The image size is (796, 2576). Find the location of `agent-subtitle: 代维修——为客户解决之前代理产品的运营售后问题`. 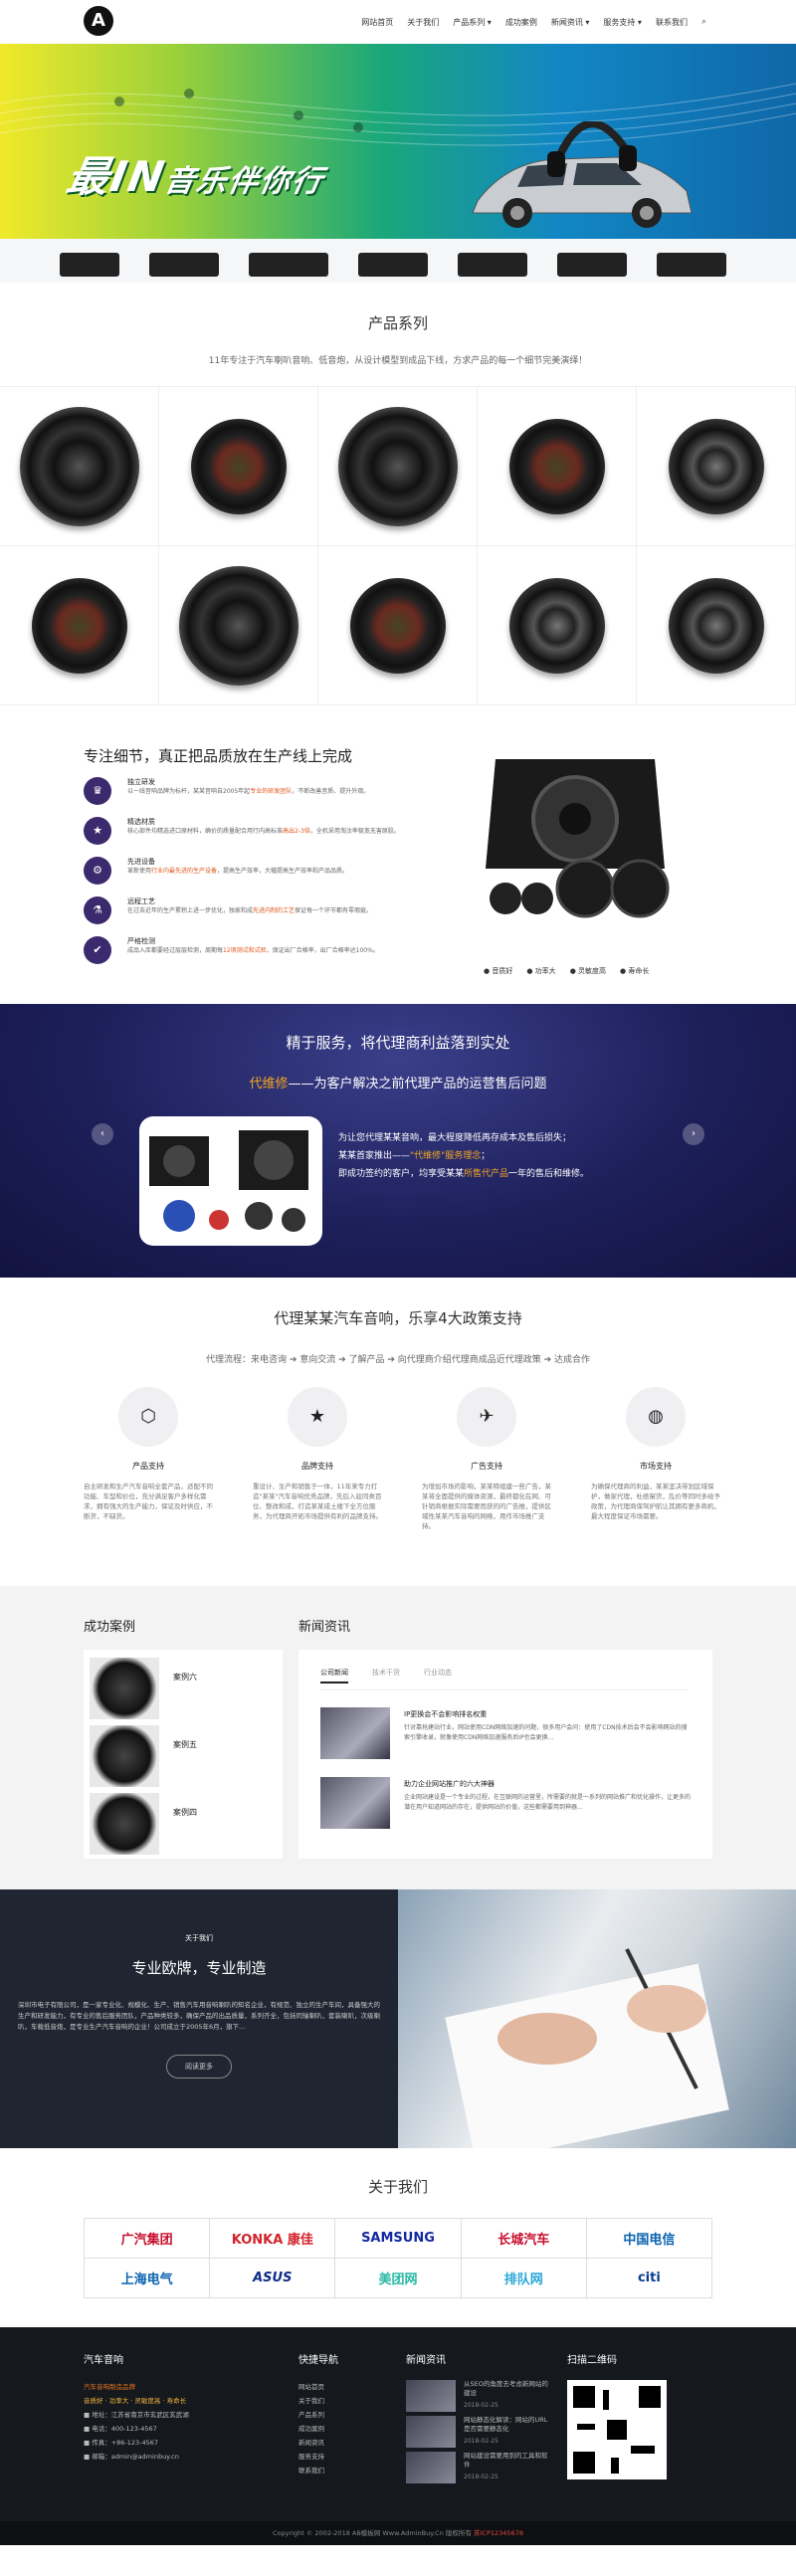

agent-subtitle: 代维修——为客户解决之前代理产品的运营售后问题 is located at coordinates (398, 1084).